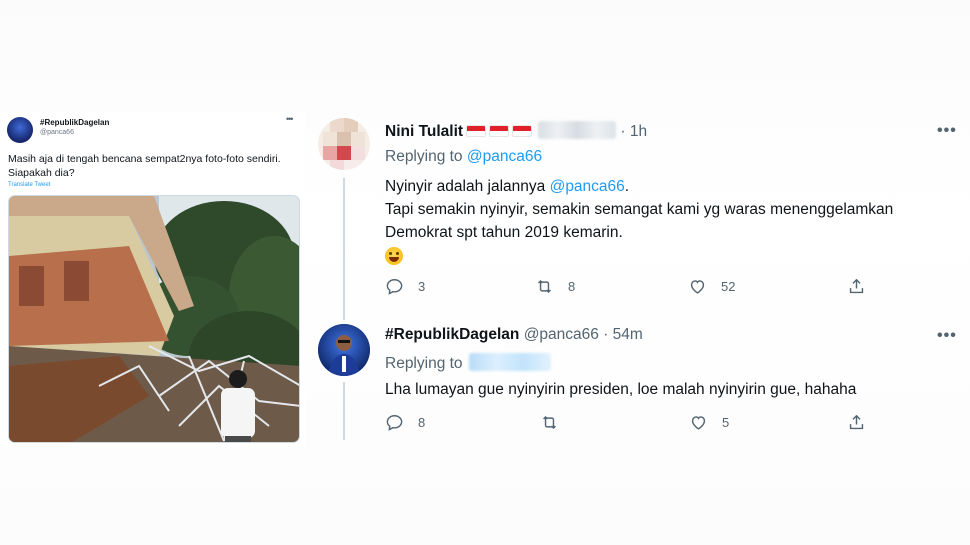 The width and height of the screenshot is (970, 545). I want to click on reply2-time: · 54m, so click(623, 334).